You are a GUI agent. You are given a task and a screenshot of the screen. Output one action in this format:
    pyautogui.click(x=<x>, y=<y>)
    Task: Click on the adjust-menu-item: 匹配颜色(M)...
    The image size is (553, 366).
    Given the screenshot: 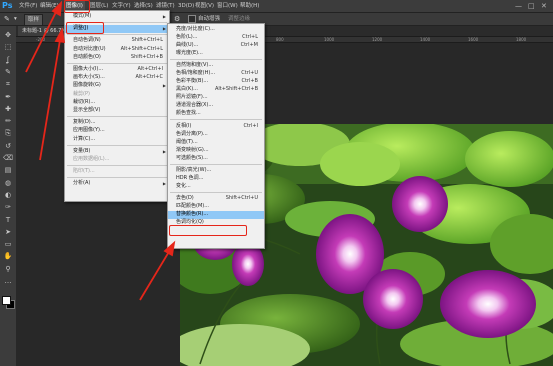 What is the action you would take?
    pyautogui.click(x=216, y=207)
    